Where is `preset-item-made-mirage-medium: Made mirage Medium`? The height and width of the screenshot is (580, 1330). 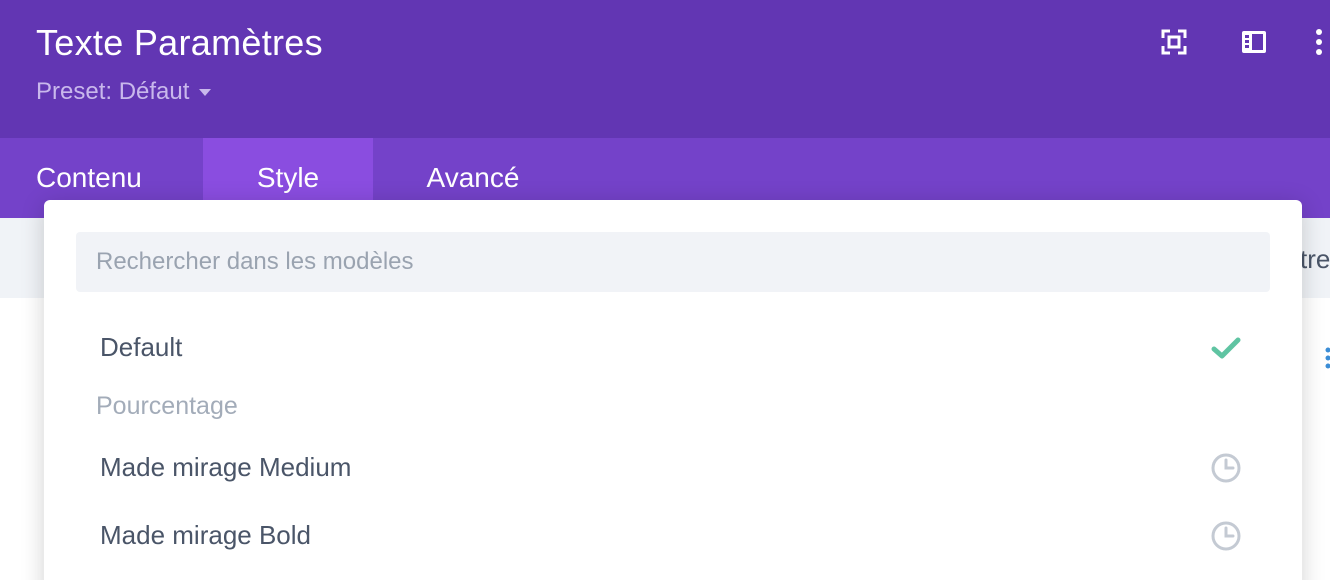
preset-item-made-mirage-medium: Made mirage Medium is located at coordinates (673, 468).